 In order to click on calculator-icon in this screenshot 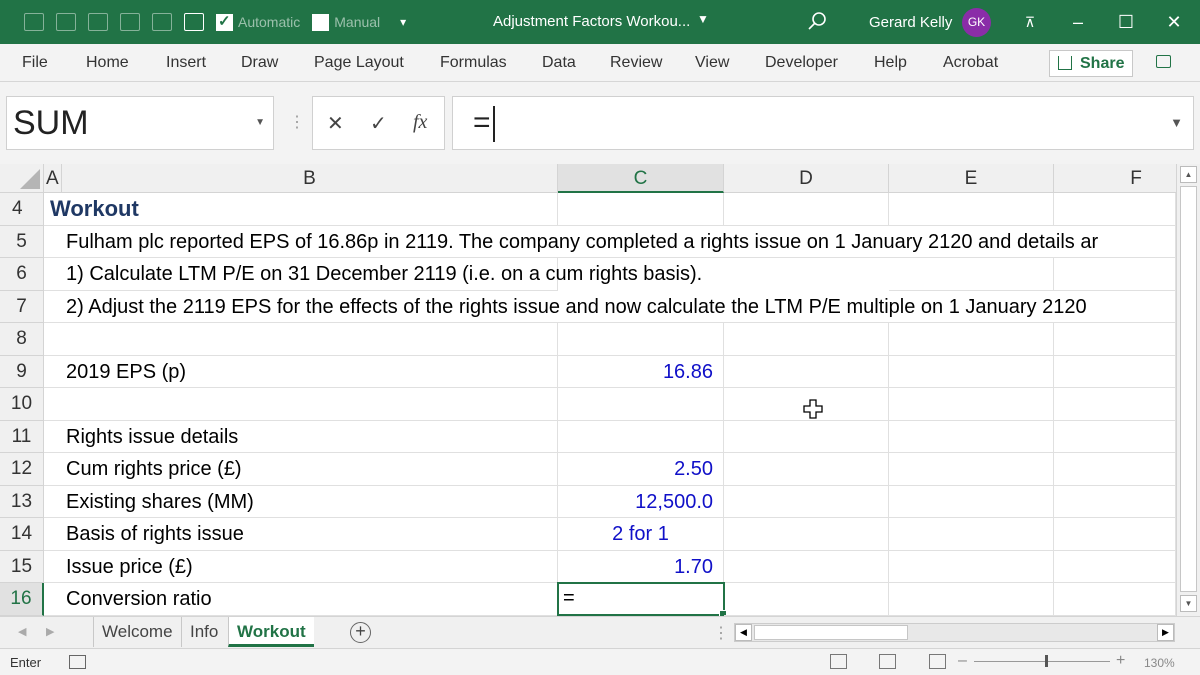, I will do `click(130, 22)`.